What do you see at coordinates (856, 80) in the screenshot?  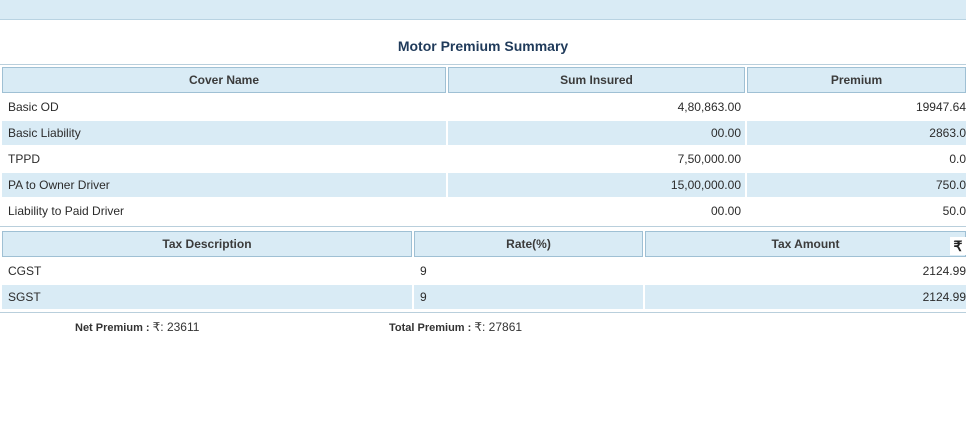 I see `column-header-premium: Premium` at bounding box center [856, 80].